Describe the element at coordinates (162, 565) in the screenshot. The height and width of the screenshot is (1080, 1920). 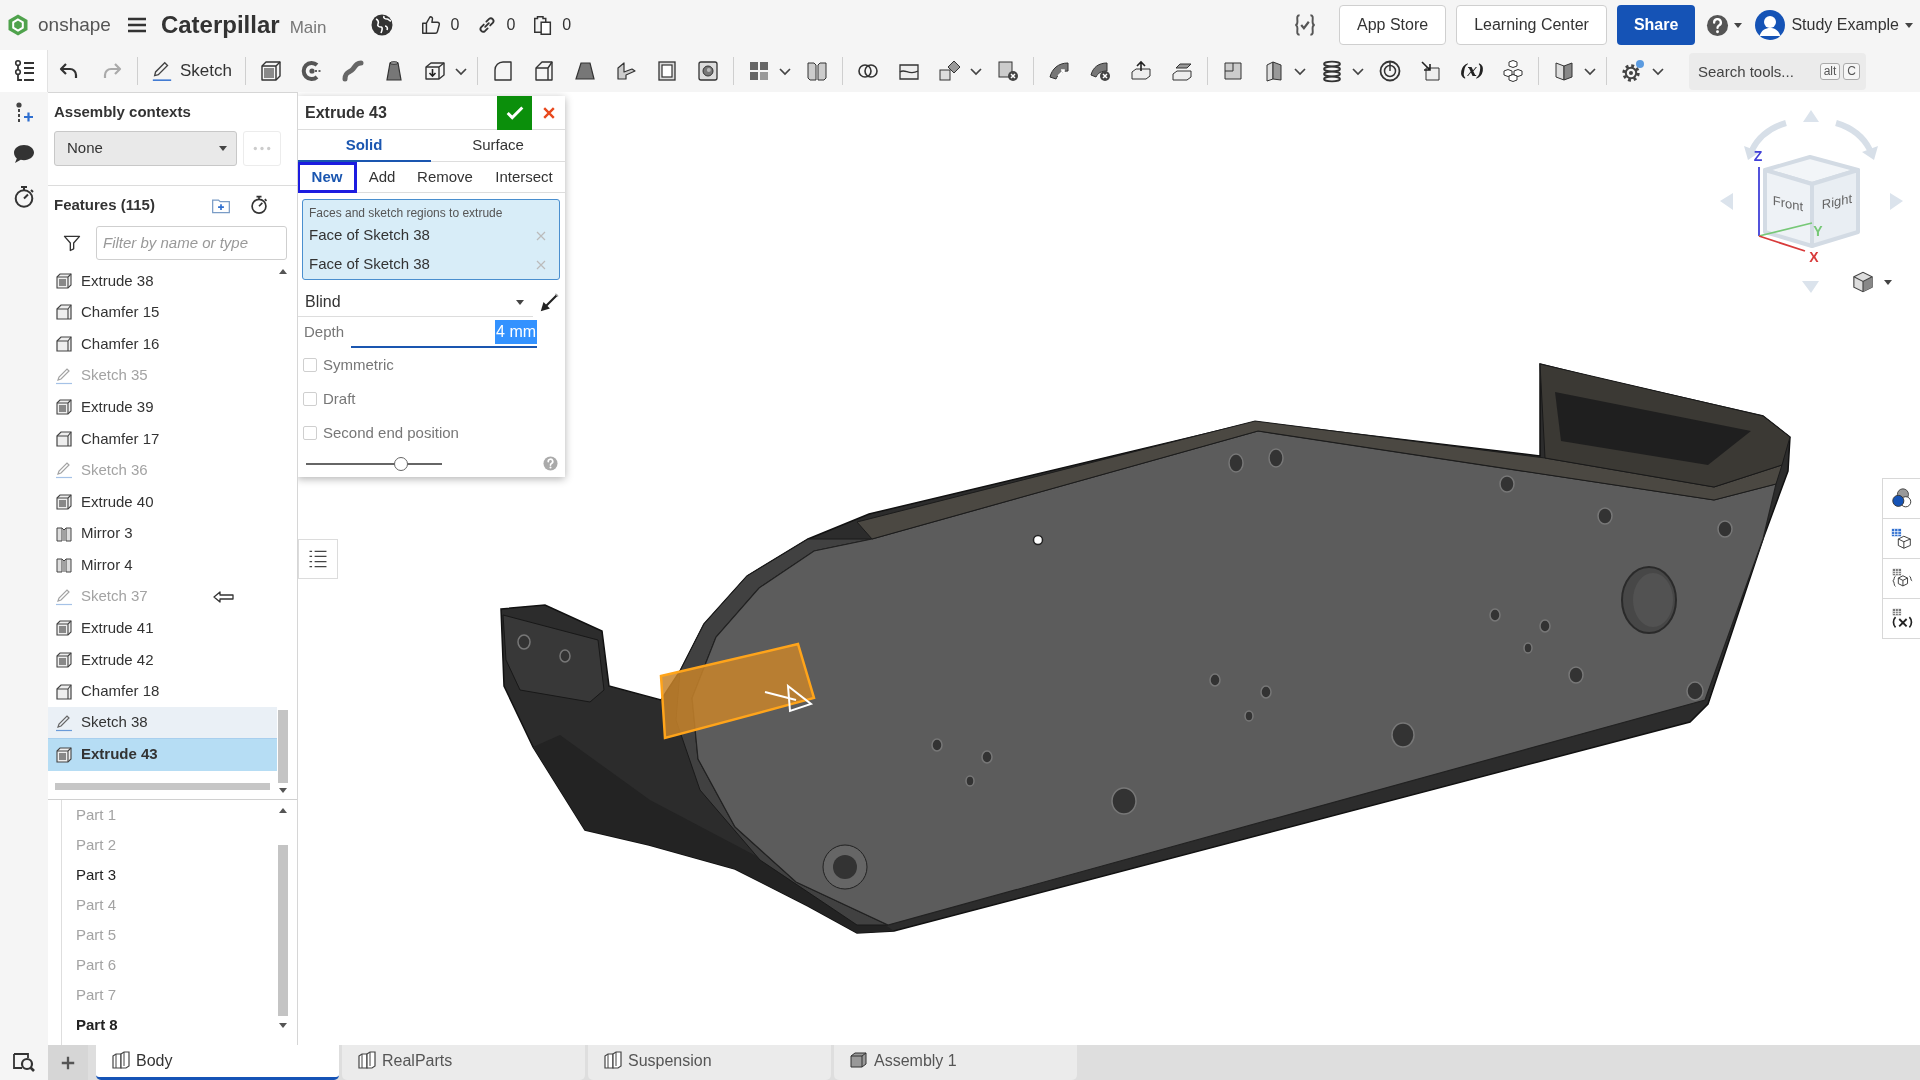
I see `feature-item: Mirror 4` at that location.